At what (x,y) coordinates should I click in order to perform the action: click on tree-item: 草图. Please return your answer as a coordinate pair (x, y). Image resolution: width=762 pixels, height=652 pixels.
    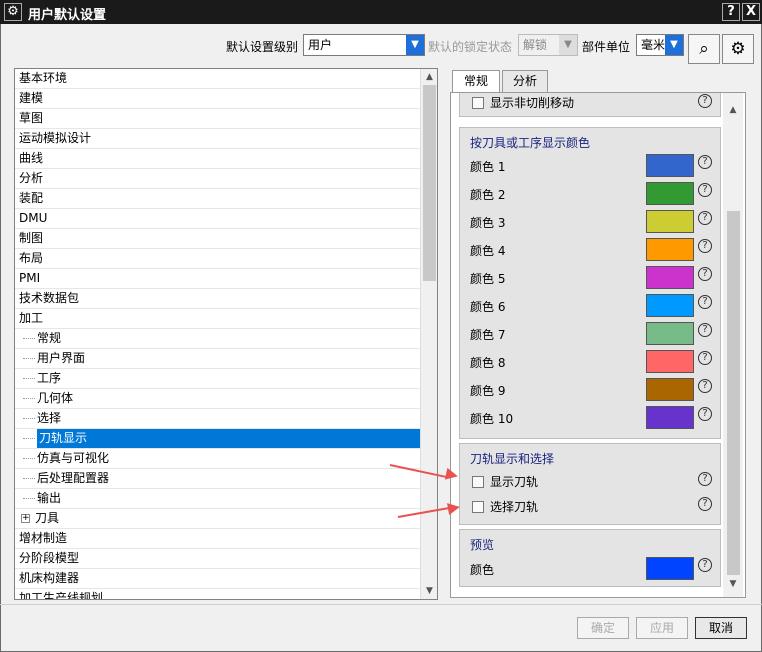
    Looking at the image, I should click on (218, 119).